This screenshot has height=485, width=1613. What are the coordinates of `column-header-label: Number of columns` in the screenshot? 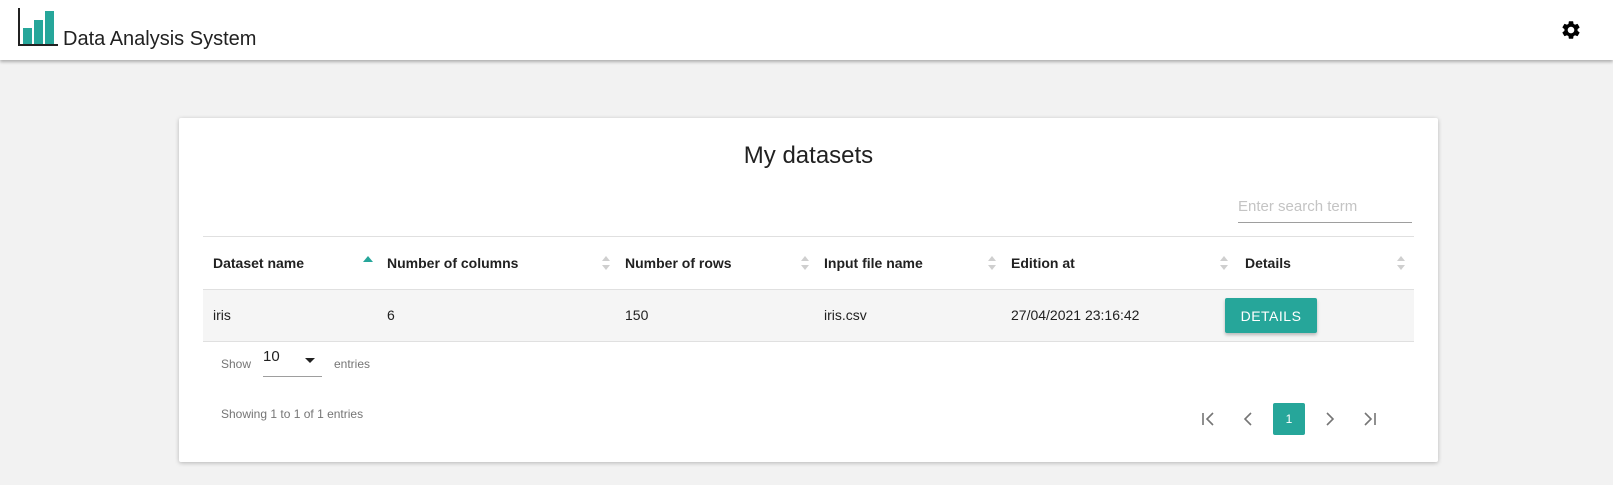 It's located at (453, 263).